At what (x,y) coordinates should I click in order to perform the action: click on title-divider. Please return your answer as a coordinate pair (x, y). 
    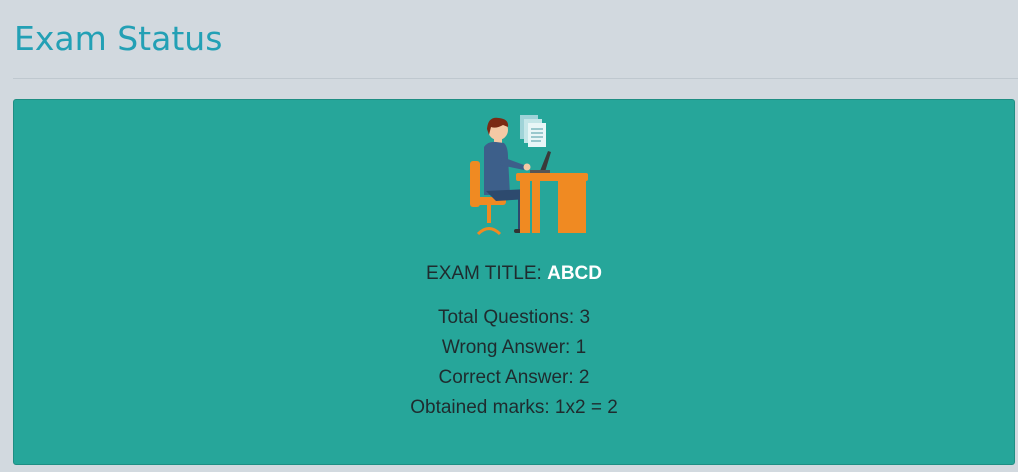
    Looking at the image, I should click on (515, 78).